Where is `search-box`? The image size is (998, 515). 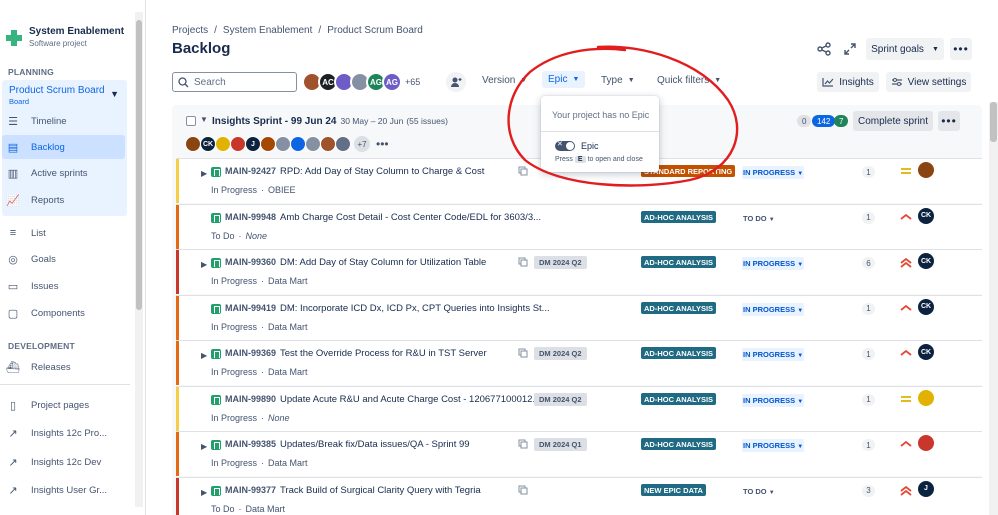 search-box is located at coordinates (234, 82).